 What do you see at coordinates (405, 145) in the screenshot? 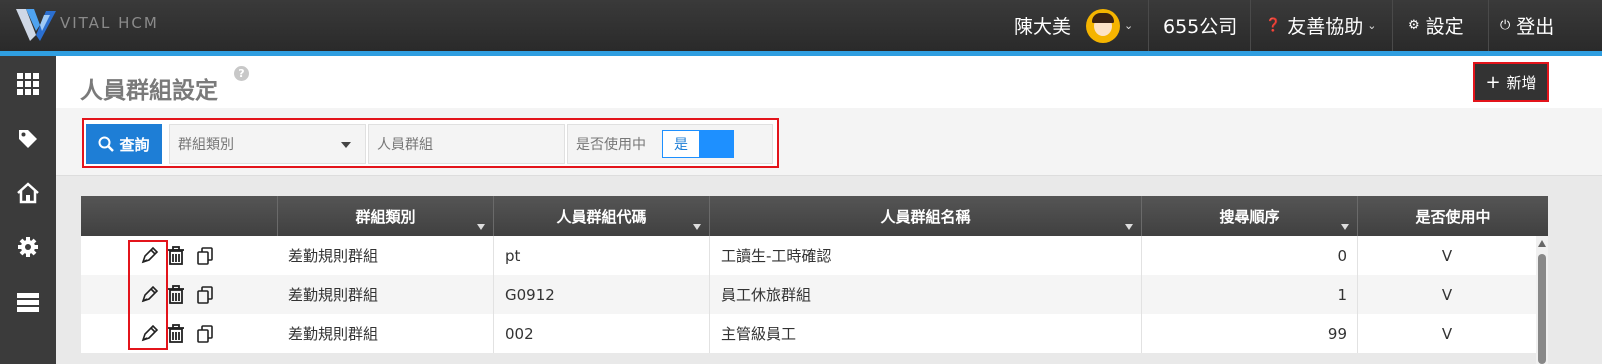
I see `group-name-placeholder: 人員群組` at bounding box center [405, 145].